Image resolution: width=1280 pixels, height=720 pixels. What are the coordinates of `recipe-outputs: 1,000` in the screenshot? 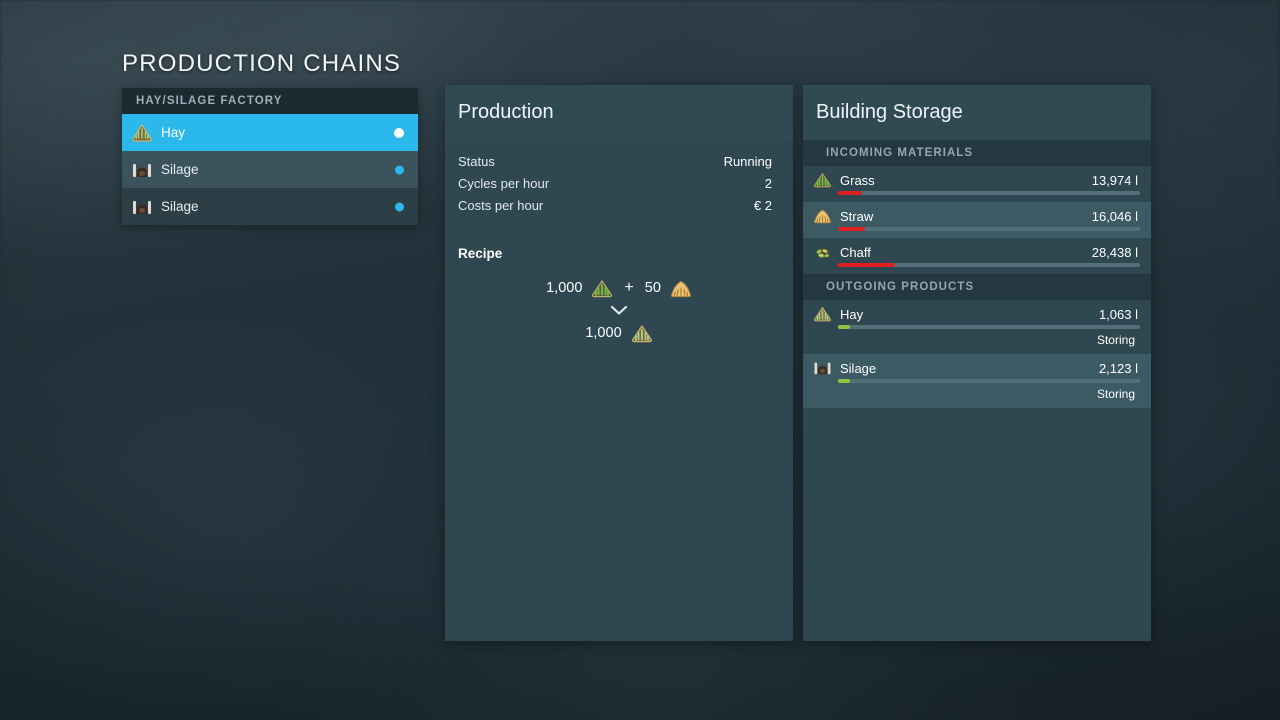 It's located at (619, 333).